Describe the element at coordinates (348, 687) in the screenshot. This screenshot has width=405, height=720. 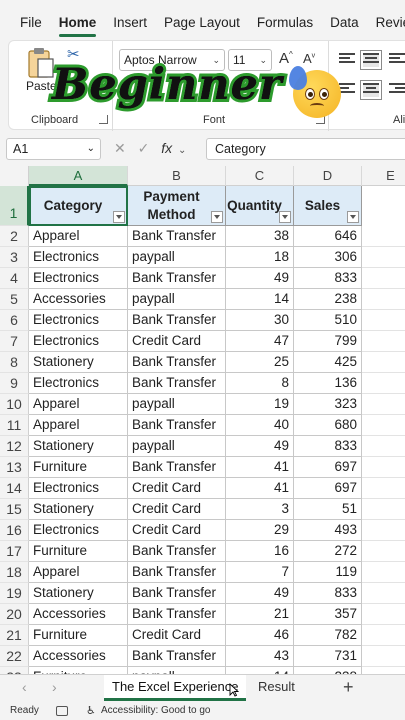
I see `add-sheet-button: +` at that location.